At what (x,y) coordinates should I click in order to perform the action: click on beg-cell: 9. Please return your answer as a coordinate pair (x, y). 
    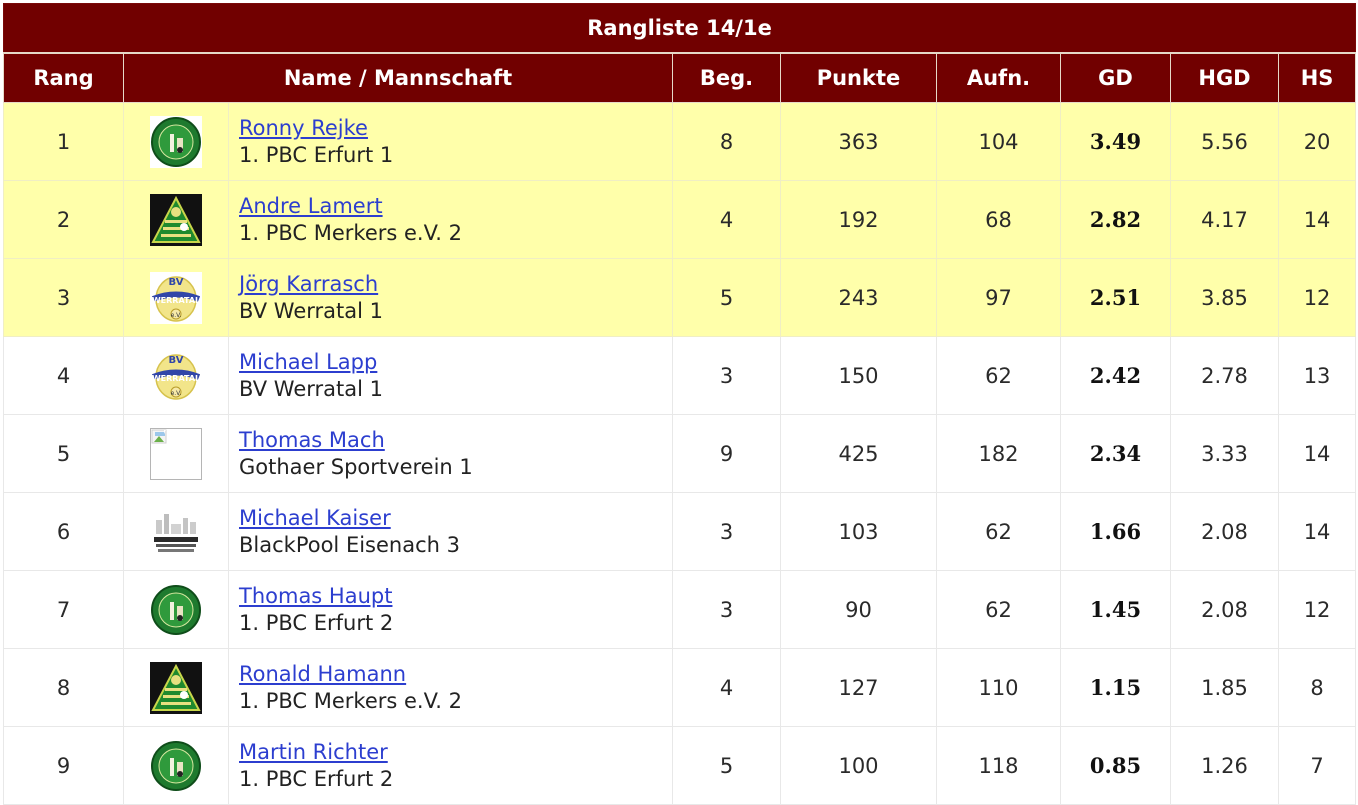
    Looking at the image, I should click on (726, 453).